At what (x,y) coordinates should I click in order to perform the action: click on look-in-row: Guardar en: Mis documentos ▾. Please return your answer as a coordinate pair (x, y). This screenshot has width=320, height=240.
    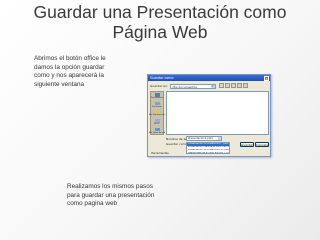
    Looking at the image, I should click on (183, 86).